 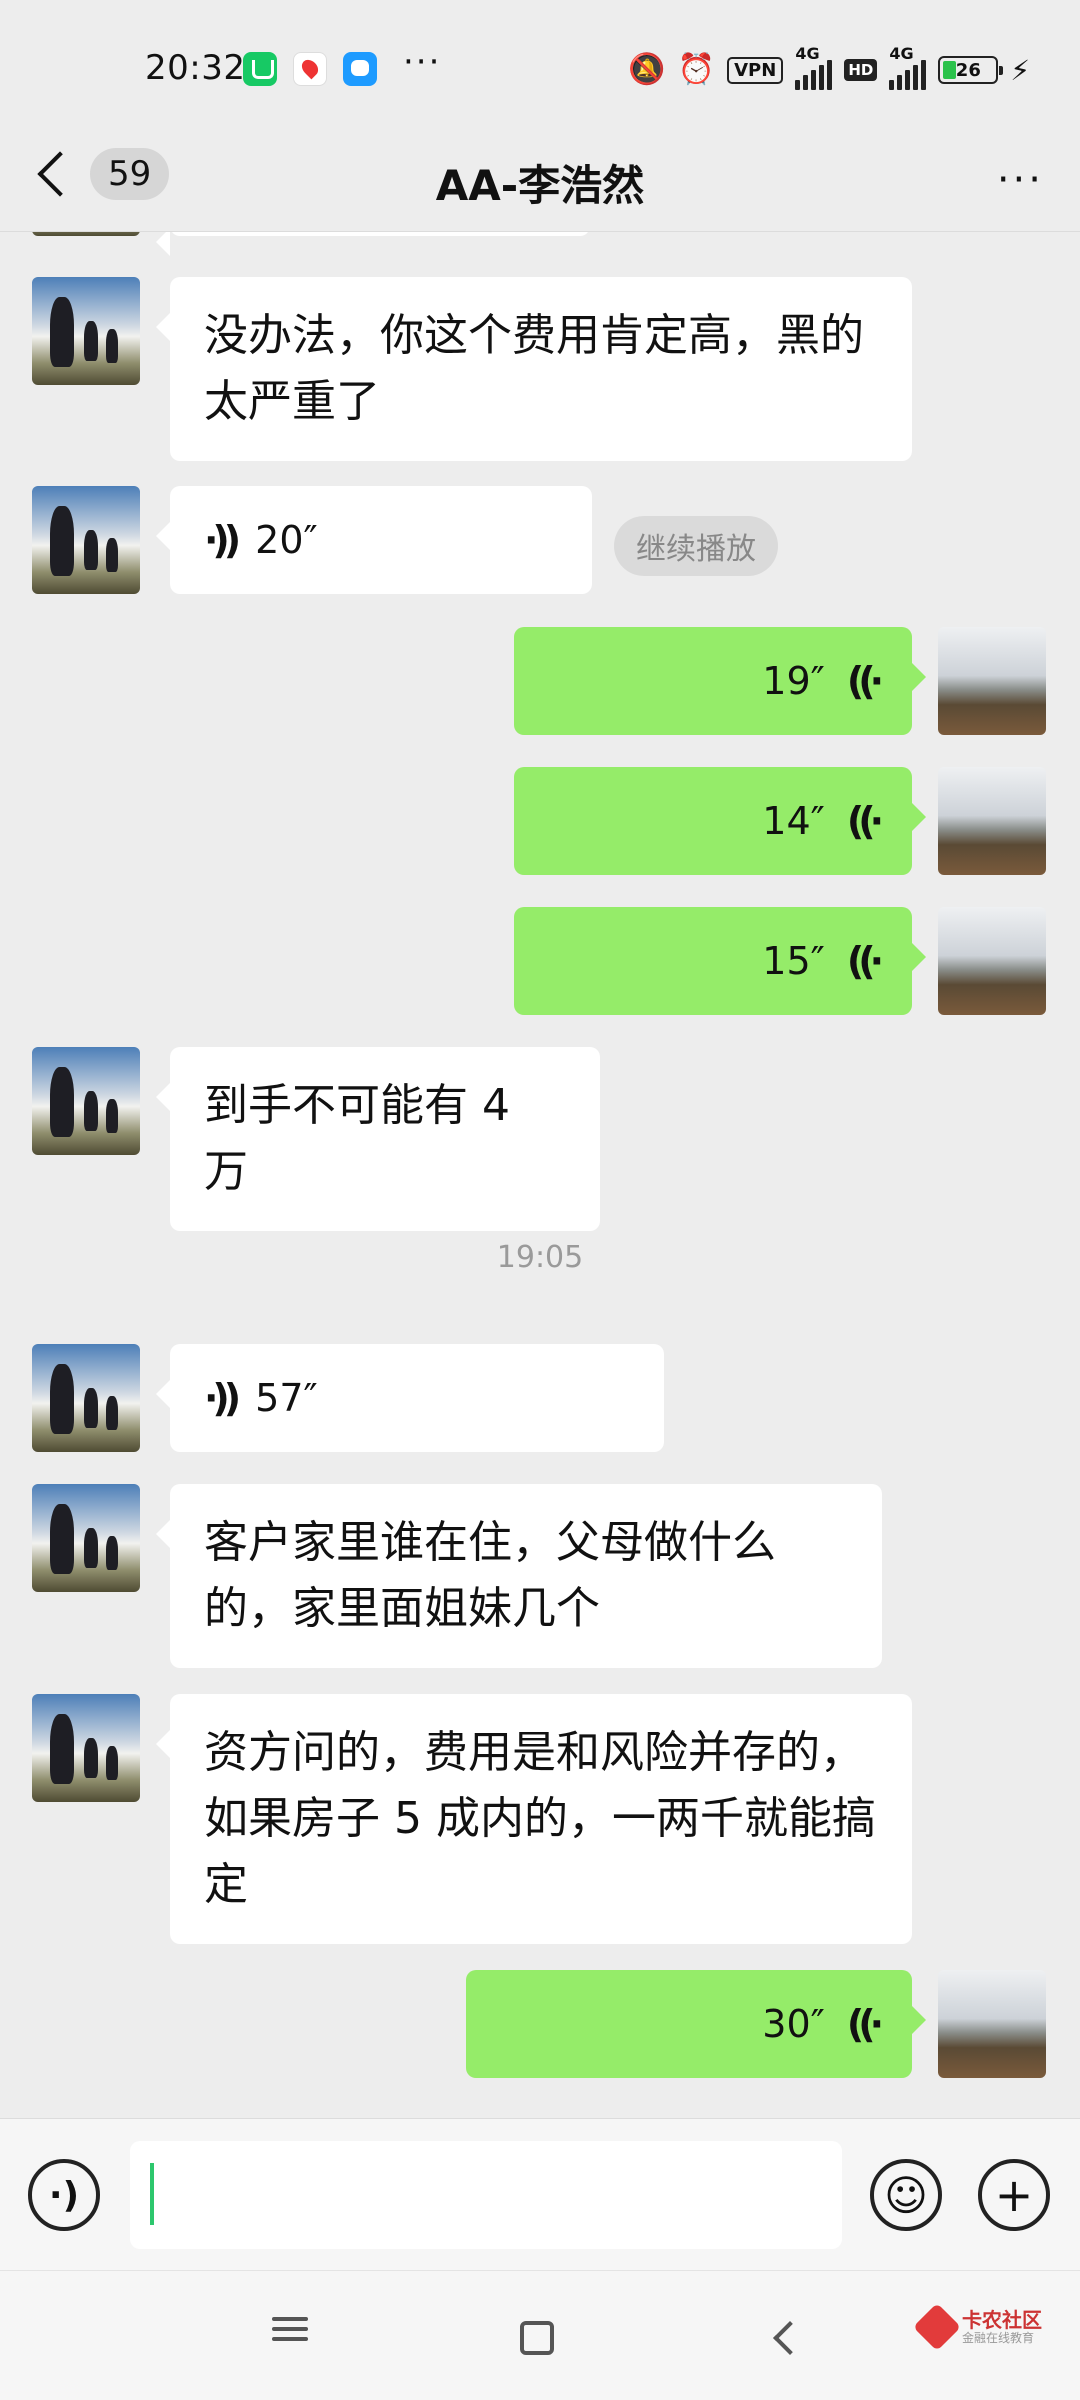 What do you see at coordinates (647, 69) in the screenshot?
I see `mute-bell-icon: 🔕` at bounding box center [647, 69].